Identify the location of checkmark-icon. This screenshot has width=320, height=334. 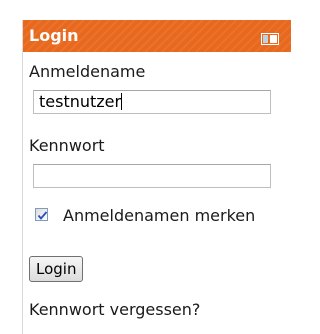
(42, 215).